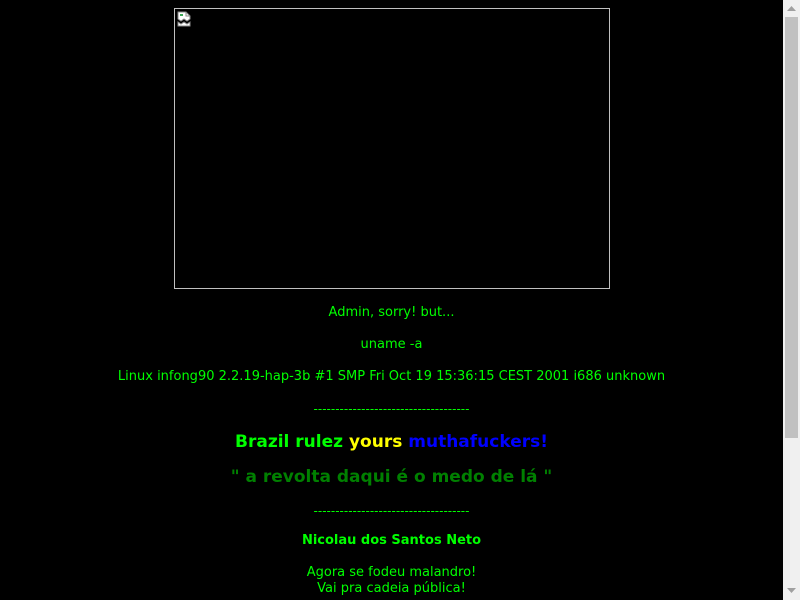 Image resolution: width=800 pixels, height=600 pixels. Describe the element at coordinates (289, 442) in the screenshot. I see `slogan-part-green: Brazil rulez` at that location.